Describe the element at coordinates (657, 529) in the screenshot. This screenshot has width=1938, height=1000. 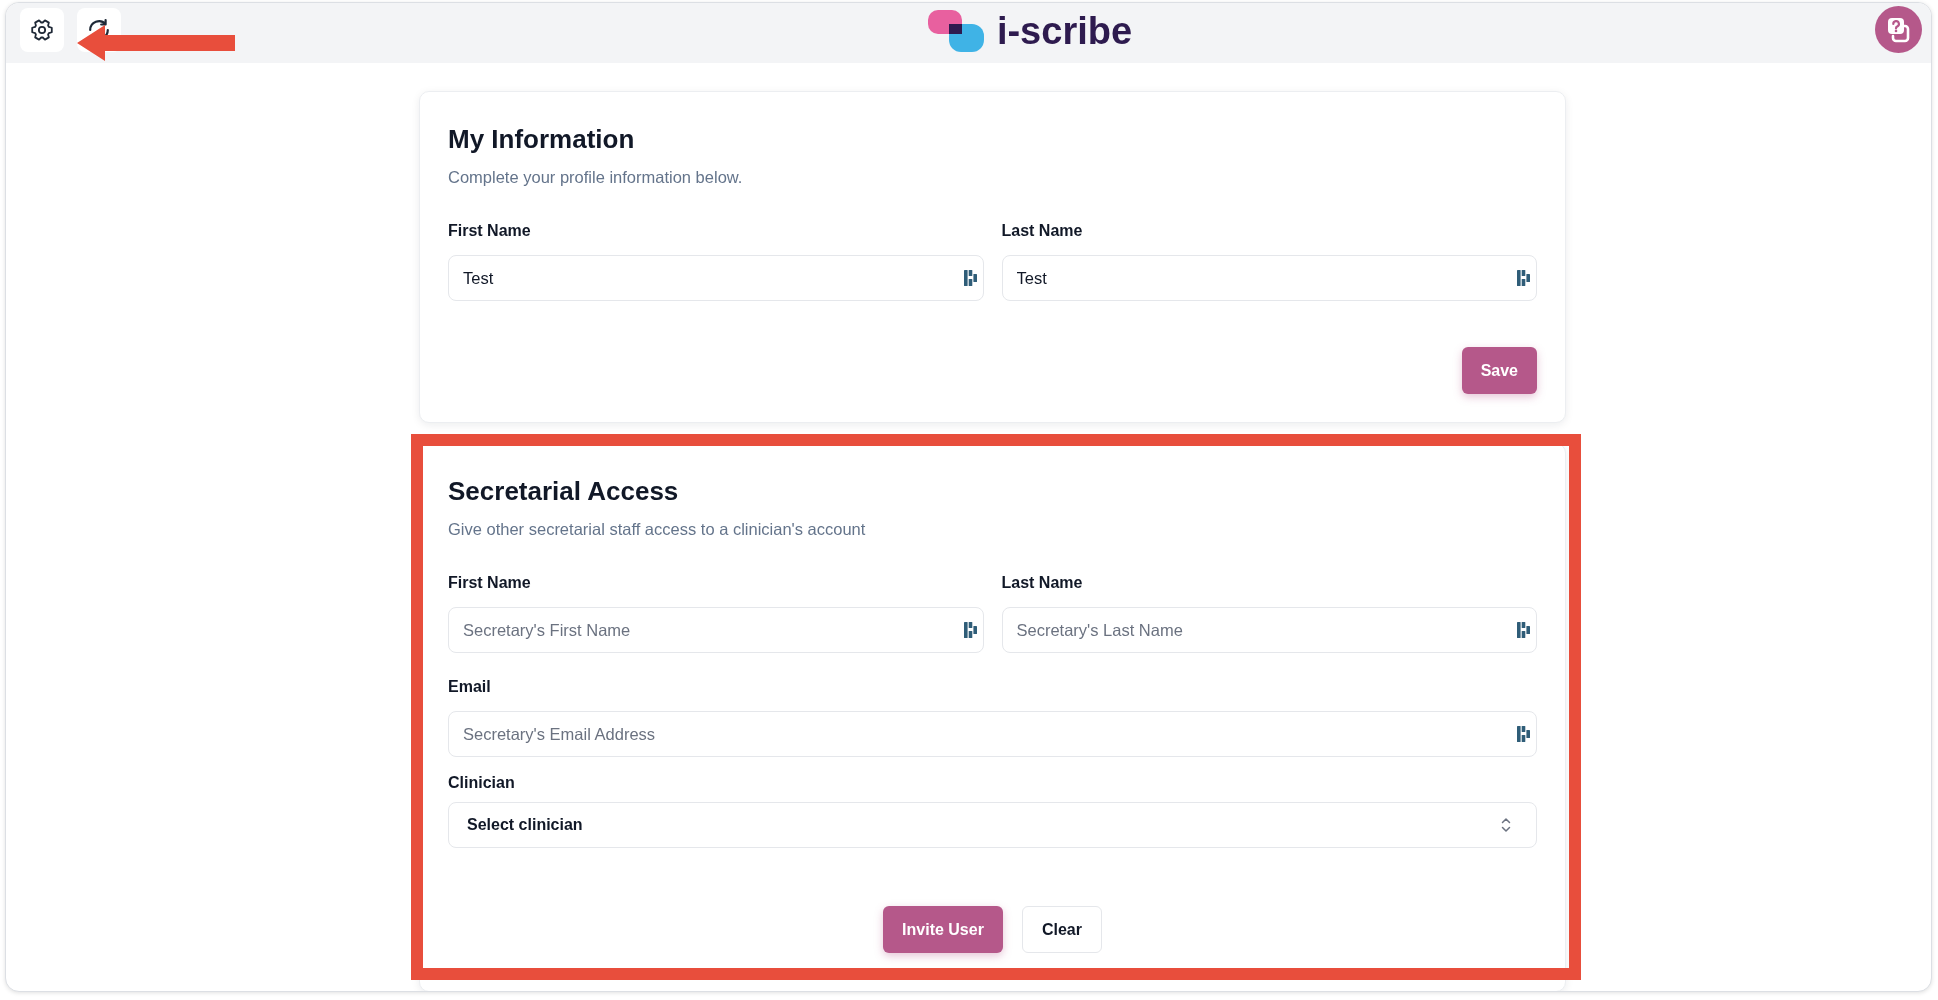
I see `section-subtitle: Give other secretarial staff access to a clinician's account` at that location.